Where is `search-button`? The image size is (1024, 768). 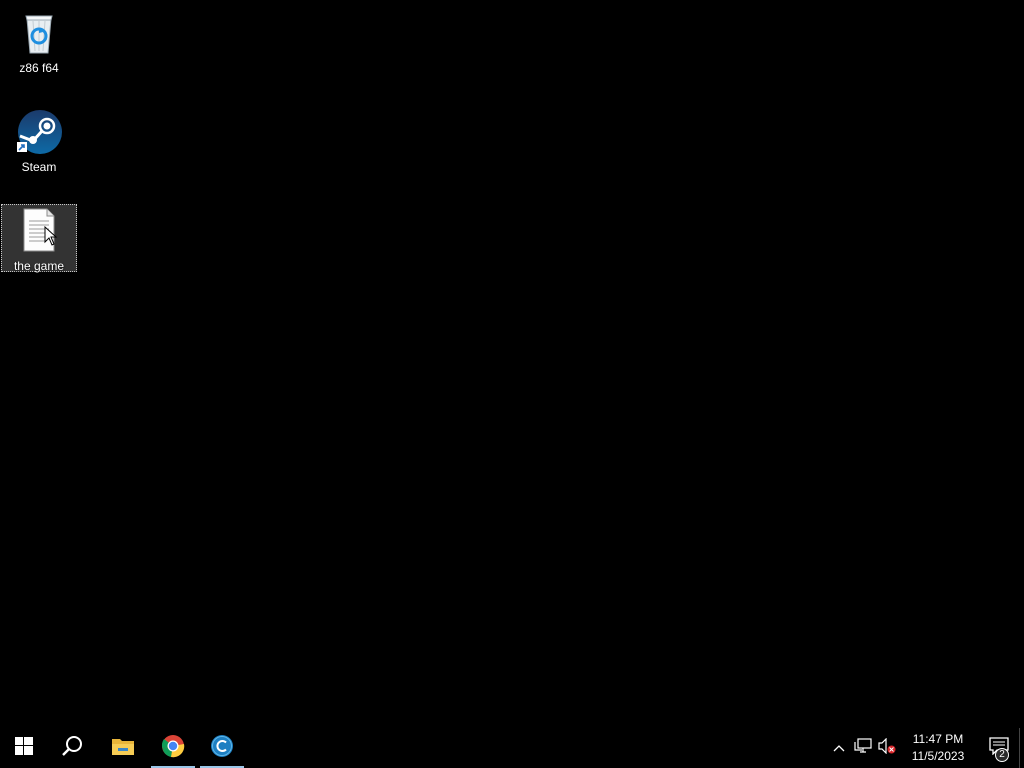
search-button is located at coordinates (72, 748).